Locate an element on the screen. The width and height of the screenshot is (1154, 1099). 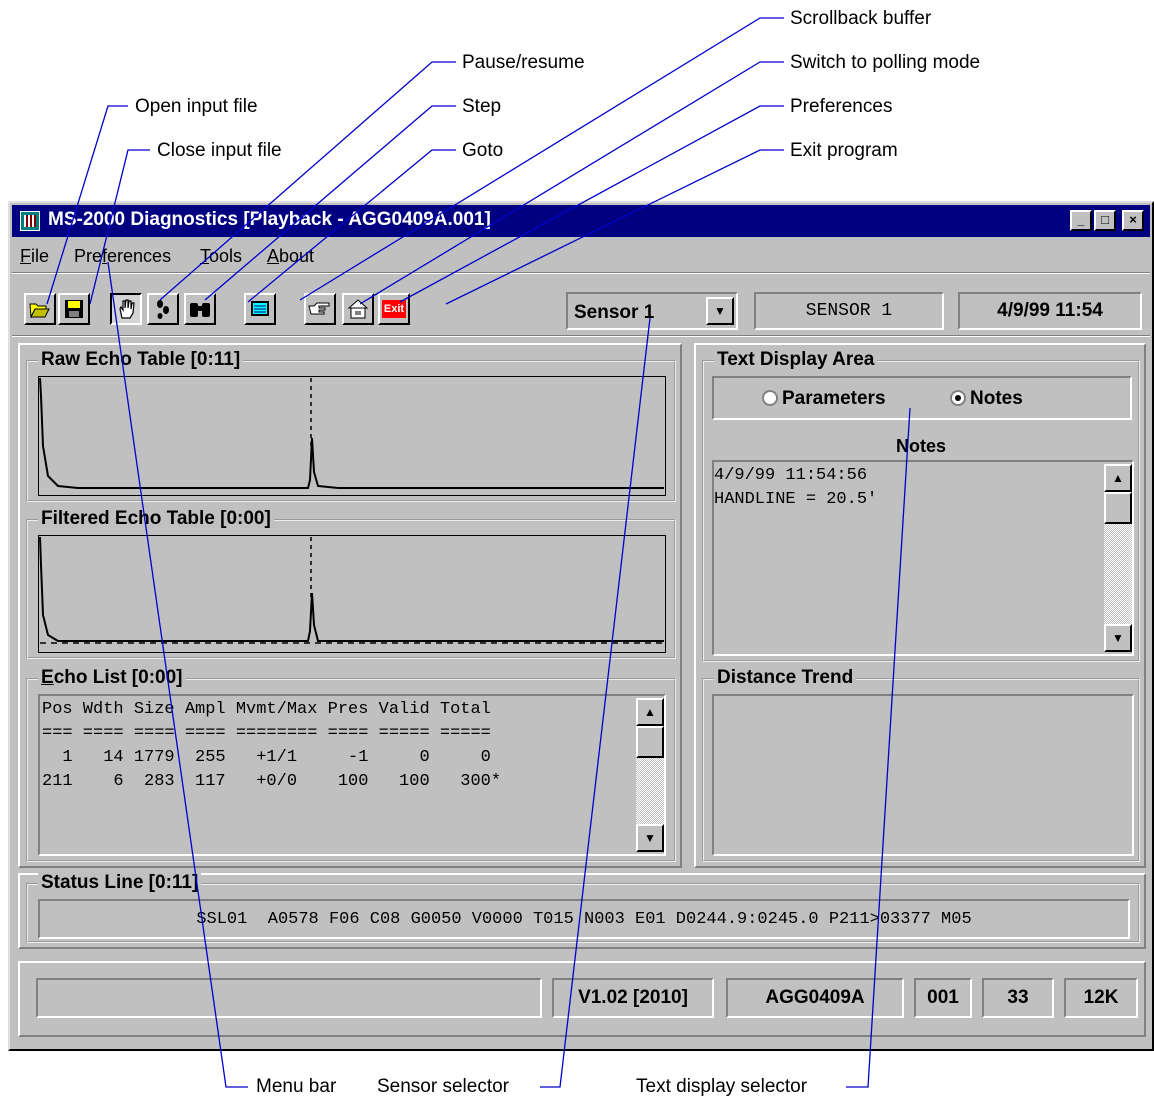
radio-checked-icon is located at coordinates (958, 398).